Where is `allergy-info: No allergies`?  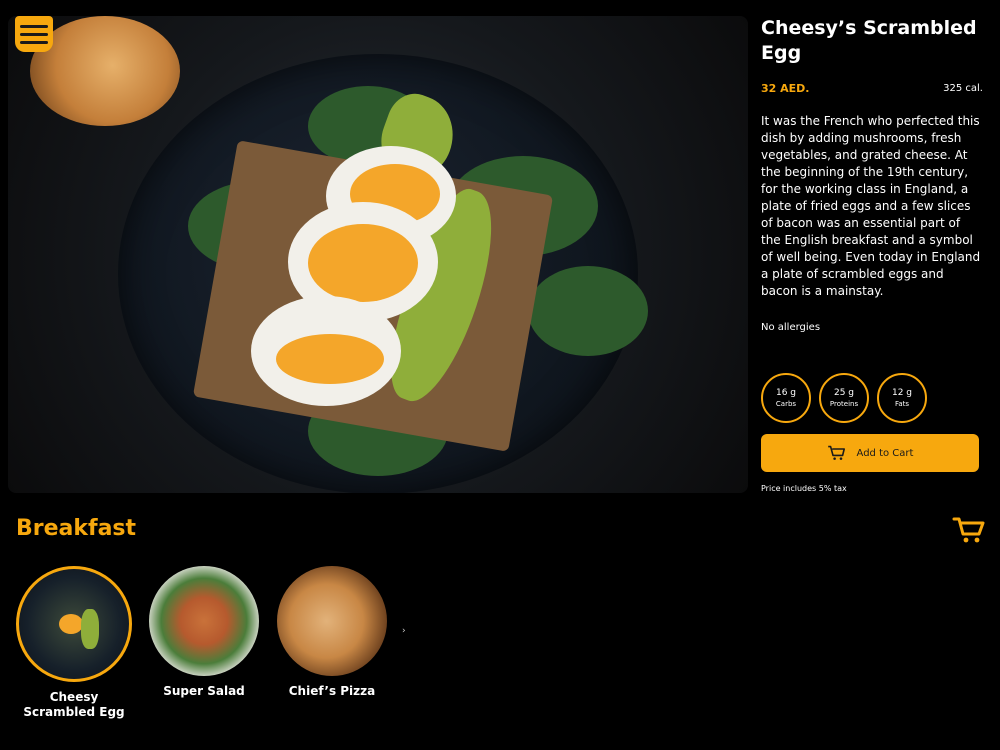 allergy-info: No allergies is located at coordinates (791, 327).